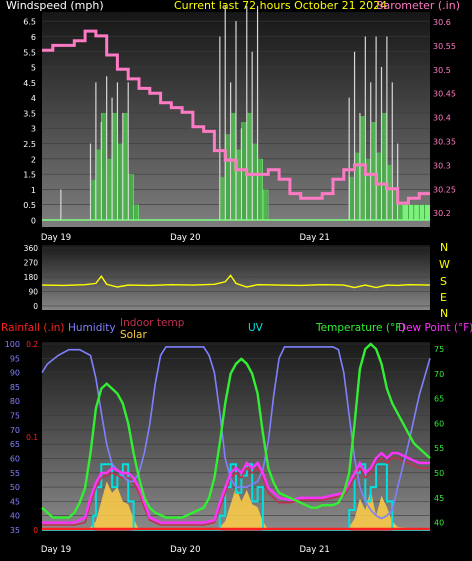 This screenshot has height=561, width=472. What do you see at coordinates (442, 165) in the screenshot?
I see `barometer-tick-label: 30.3` at bounding box center [442, 165].